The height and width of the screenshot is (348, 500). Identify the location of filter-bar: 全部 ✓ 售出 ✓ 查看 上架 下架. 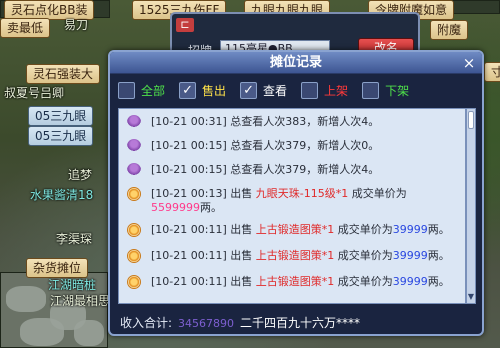
(298, 90).